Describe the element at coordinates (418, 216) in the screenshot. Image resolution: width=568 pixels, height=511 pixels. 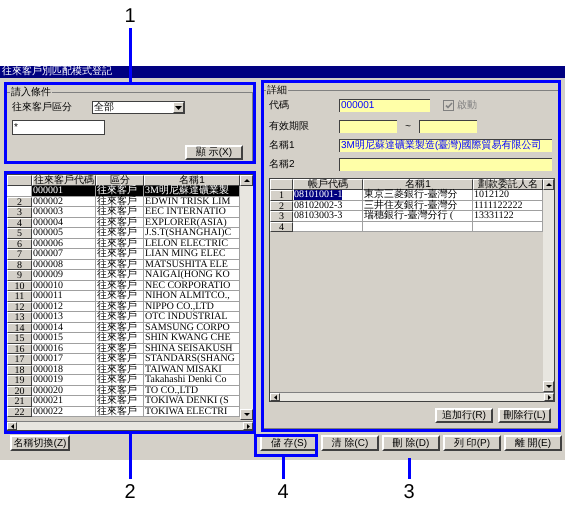
I see `table-cell: 瑞穗銀行-臺灣分行 (` at that location.